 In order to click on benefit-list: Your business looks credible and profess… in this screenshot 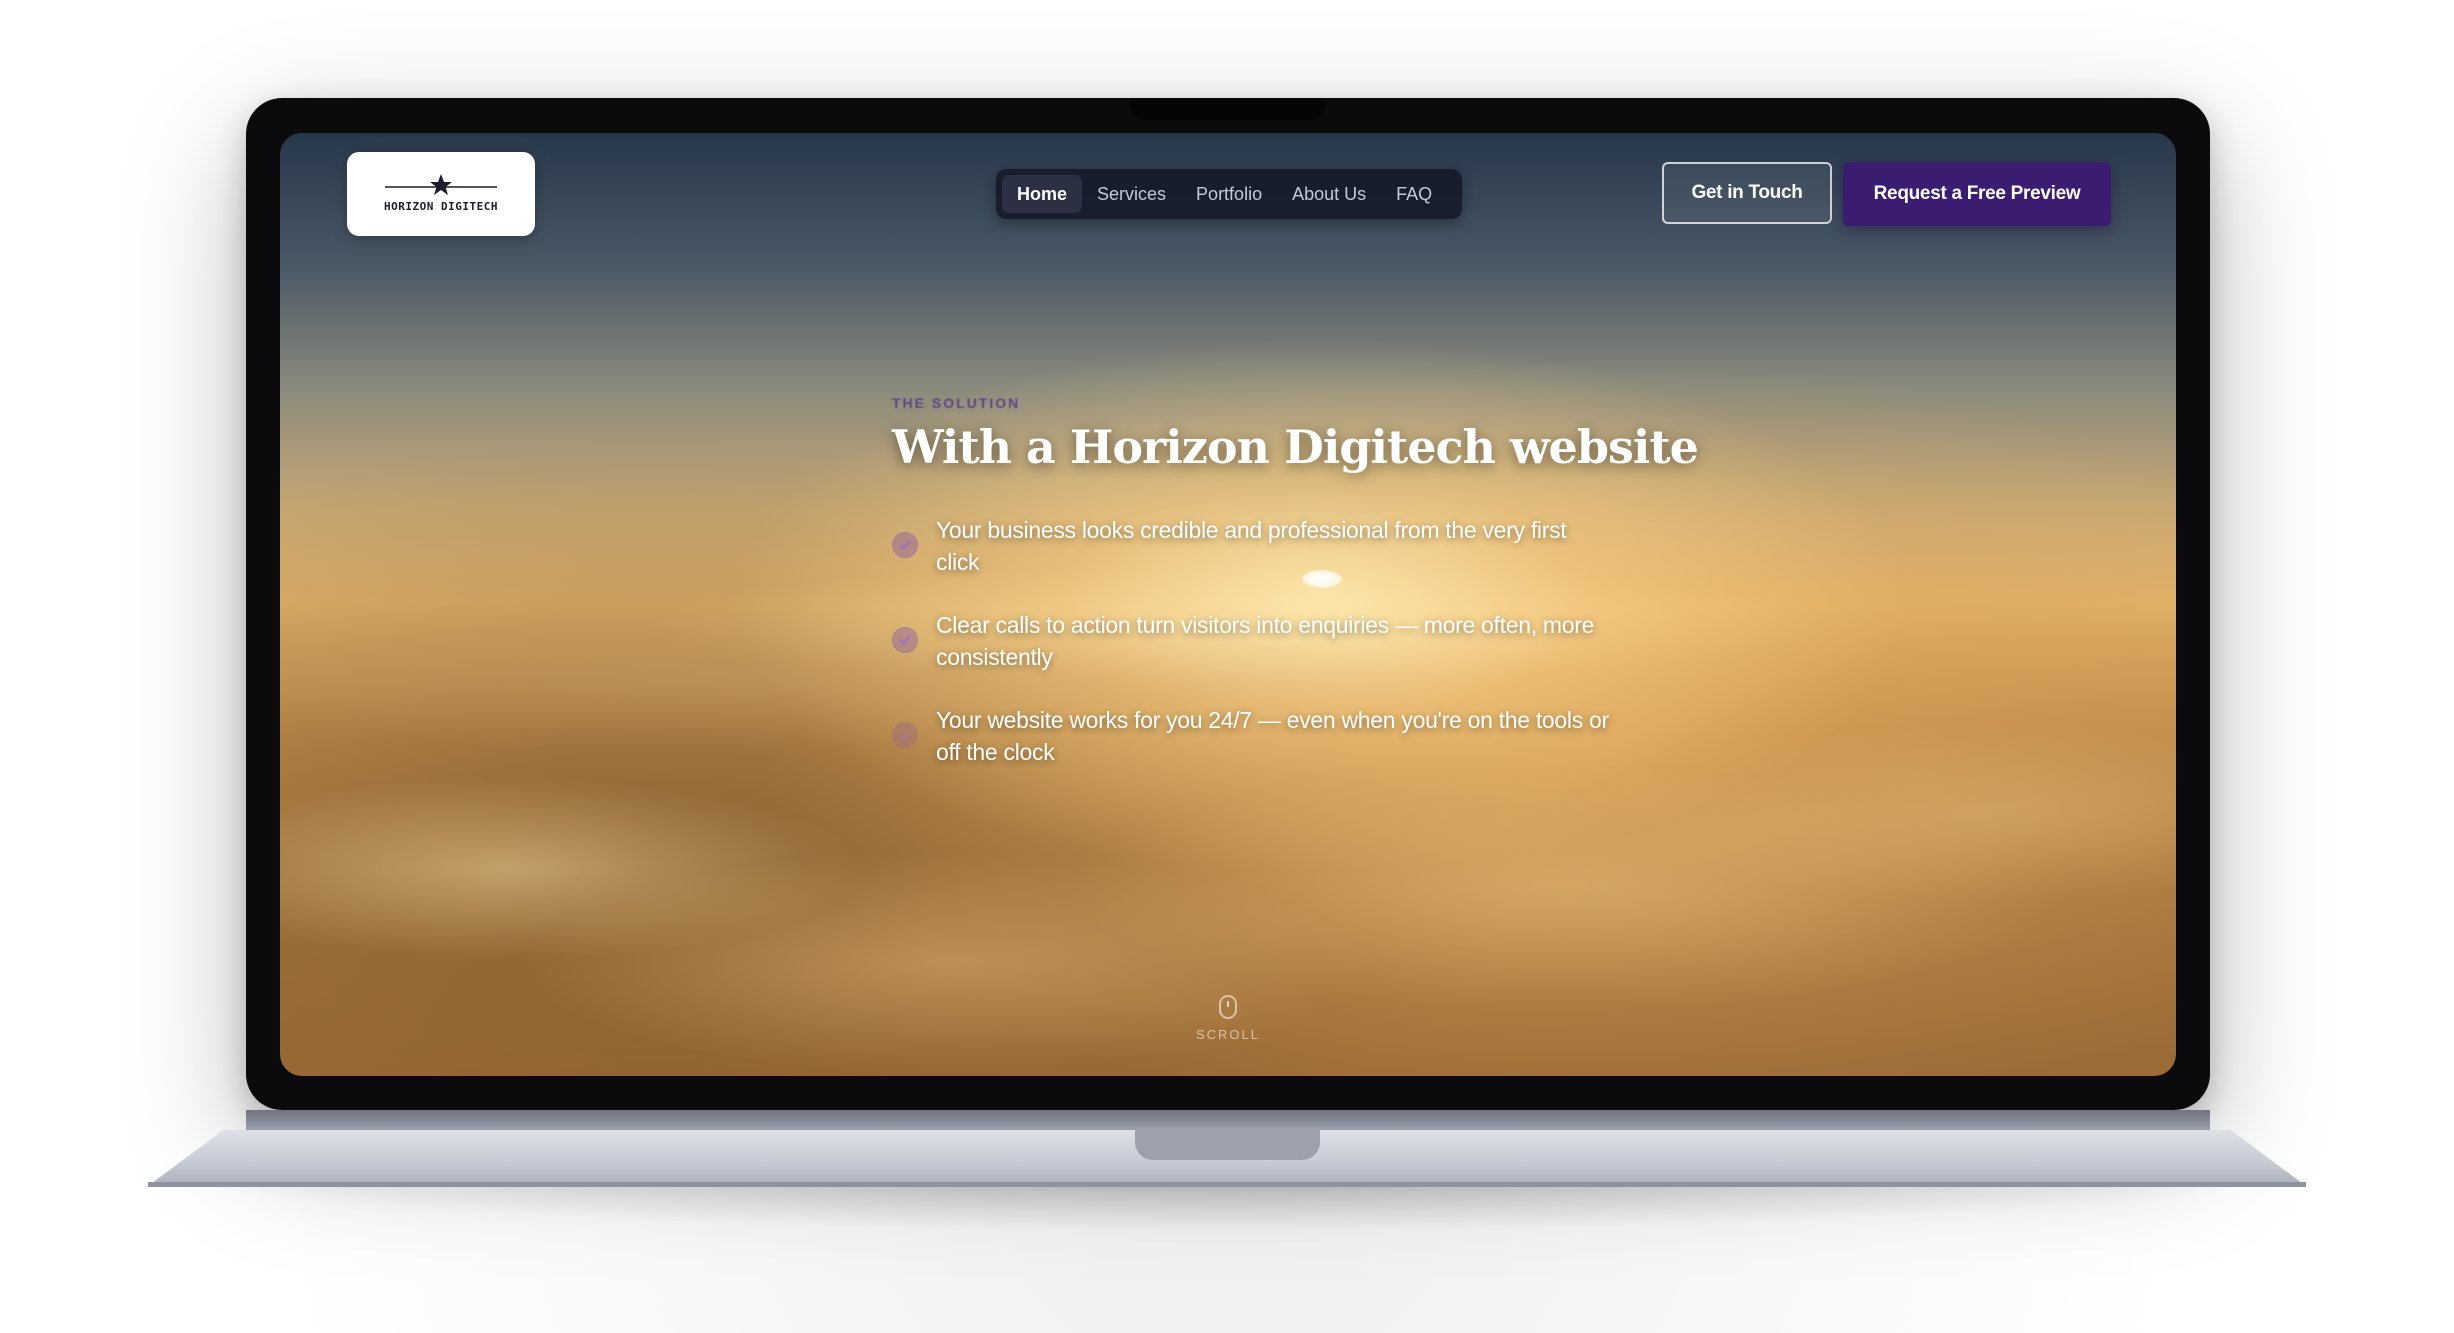, I will do `click(1252, 641)`.